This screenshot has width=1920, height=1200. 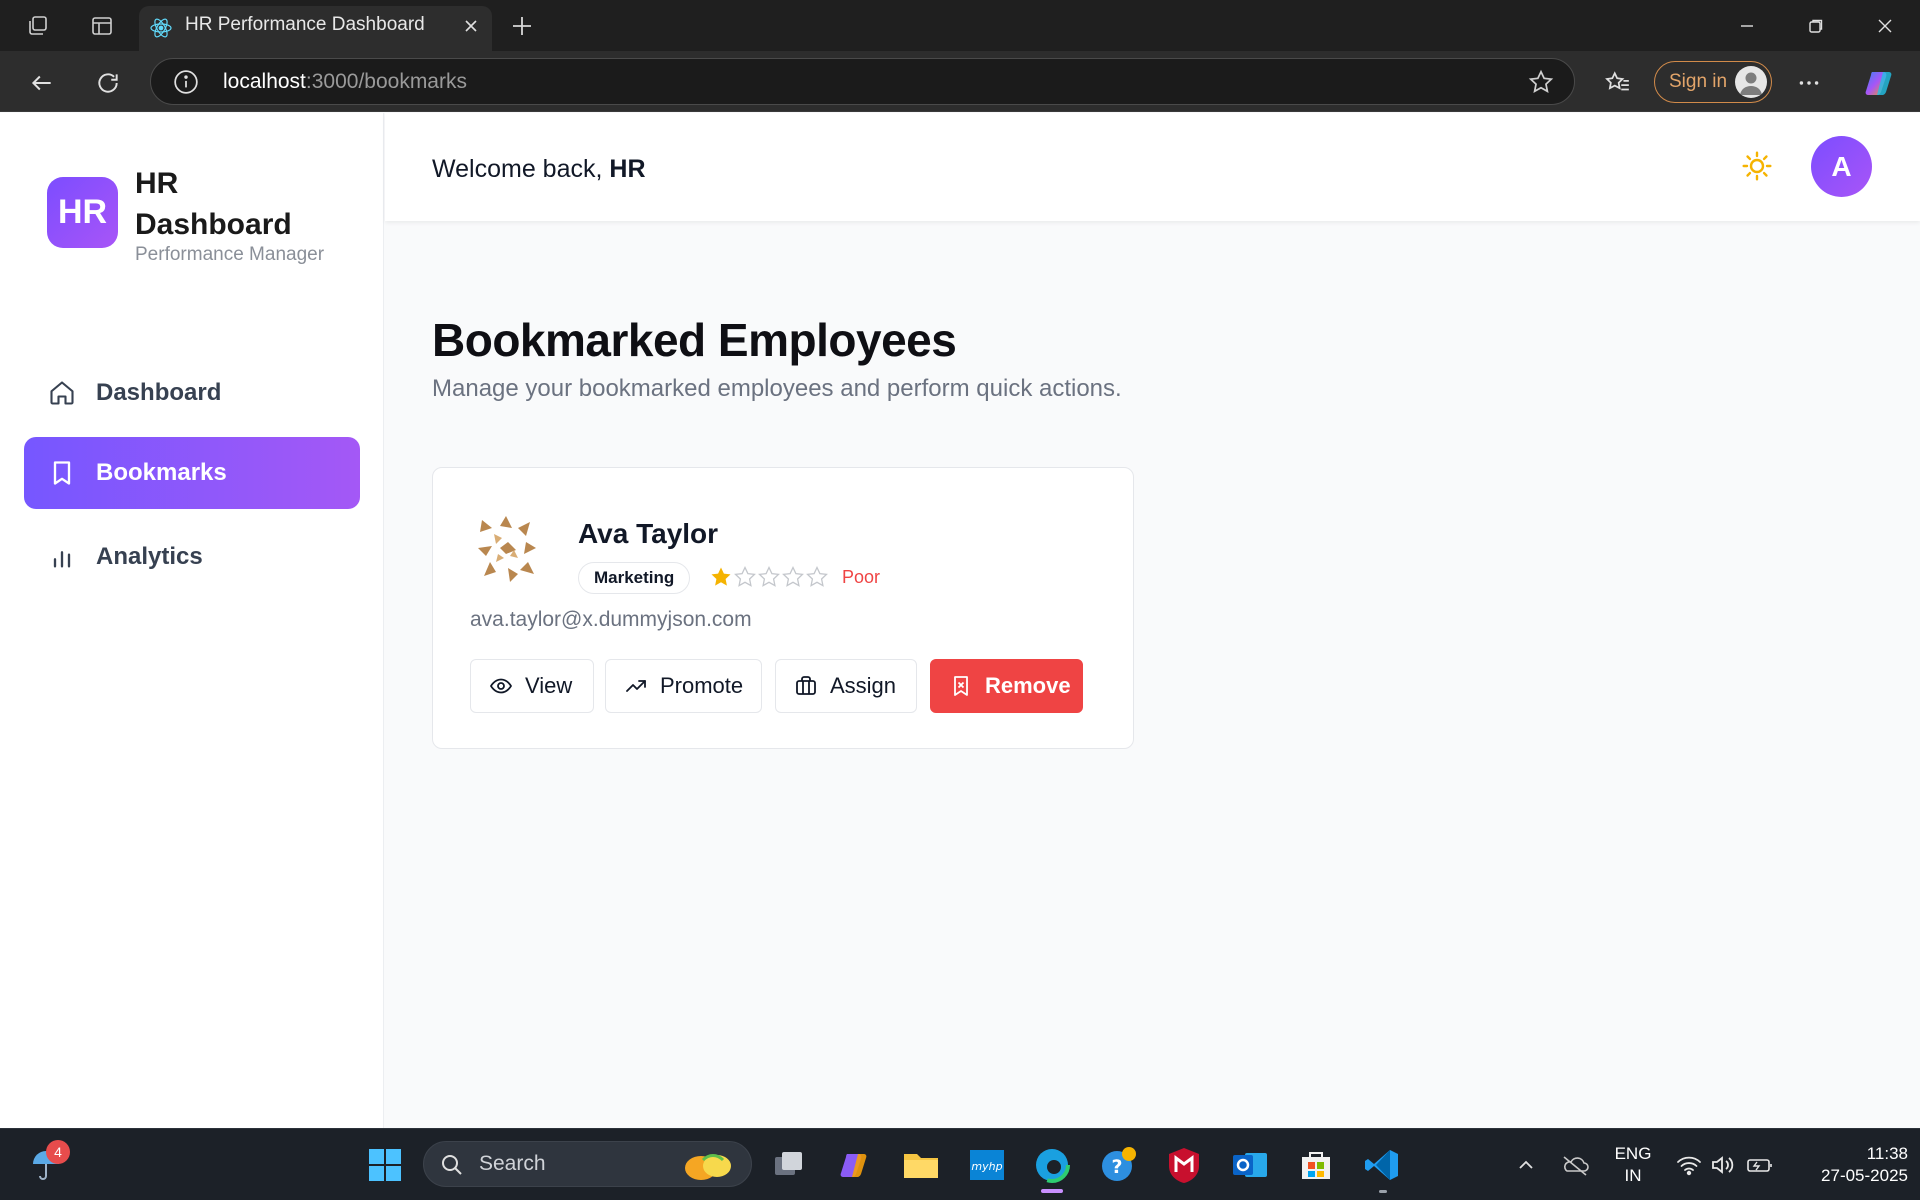 I want to click on profile-avatar-icon, so click(x=1751, y=82).